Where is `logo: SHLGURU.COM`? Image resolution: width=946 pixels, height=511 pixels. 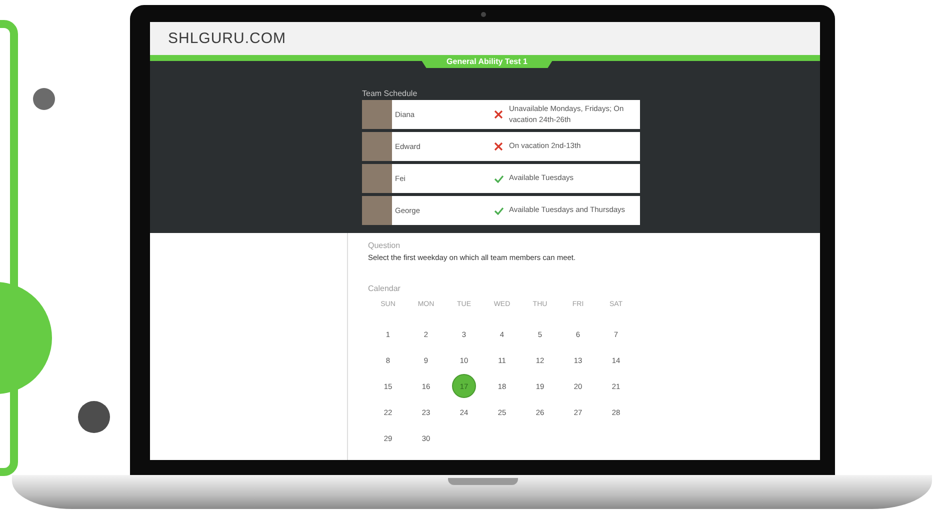 logo: SHLGURU.COM is located at coordinates (227, 38).